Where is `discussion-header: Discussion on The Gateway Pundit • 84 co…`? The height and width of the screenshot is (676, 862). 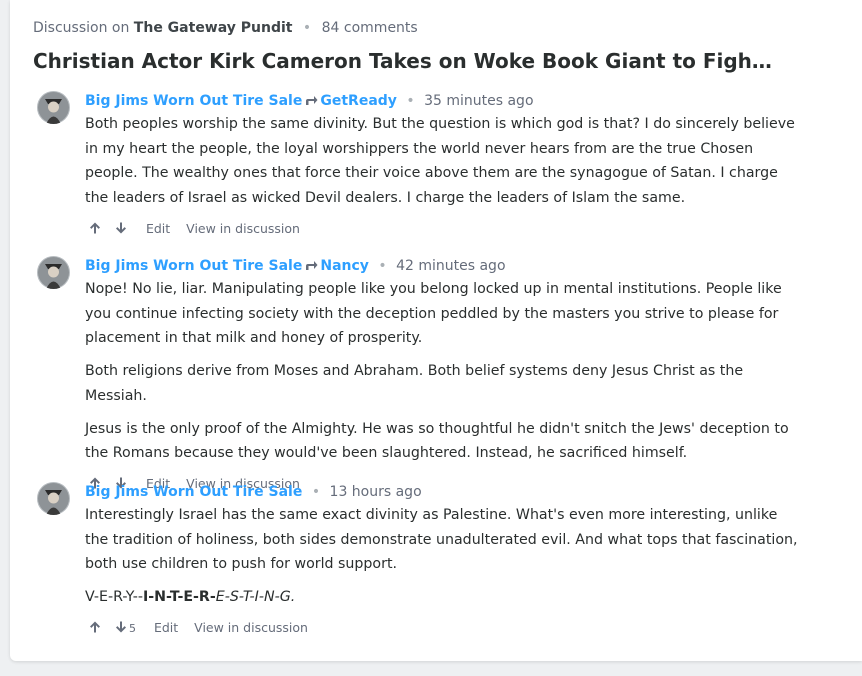 discussion-header: Discussion on The Gateway Pundit • 84 co… is located at coordinates (225, 28).